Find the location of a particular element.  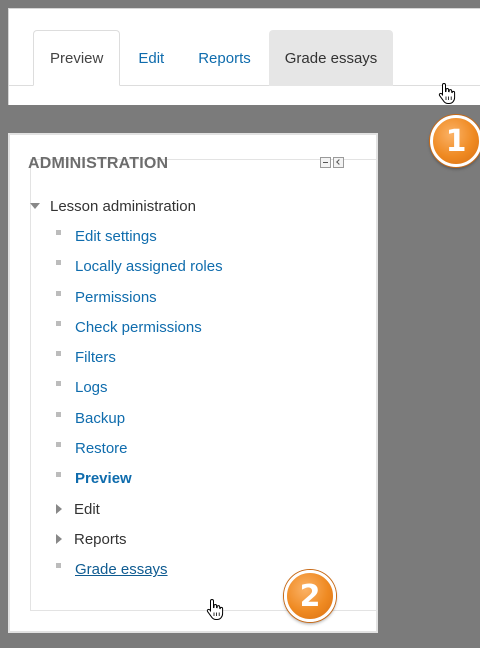

section-label: Lesson administration is located at coordinates (123, 206).